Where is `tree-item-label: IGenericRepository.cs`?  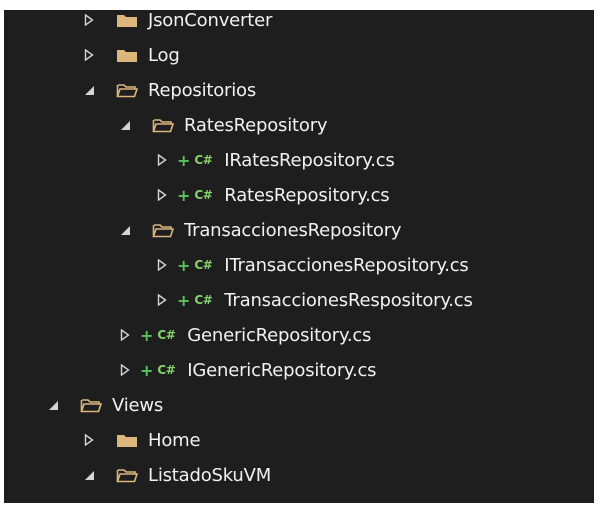
tree-item-label: IGenericRepository.cs is located at coordinates (282, 370).